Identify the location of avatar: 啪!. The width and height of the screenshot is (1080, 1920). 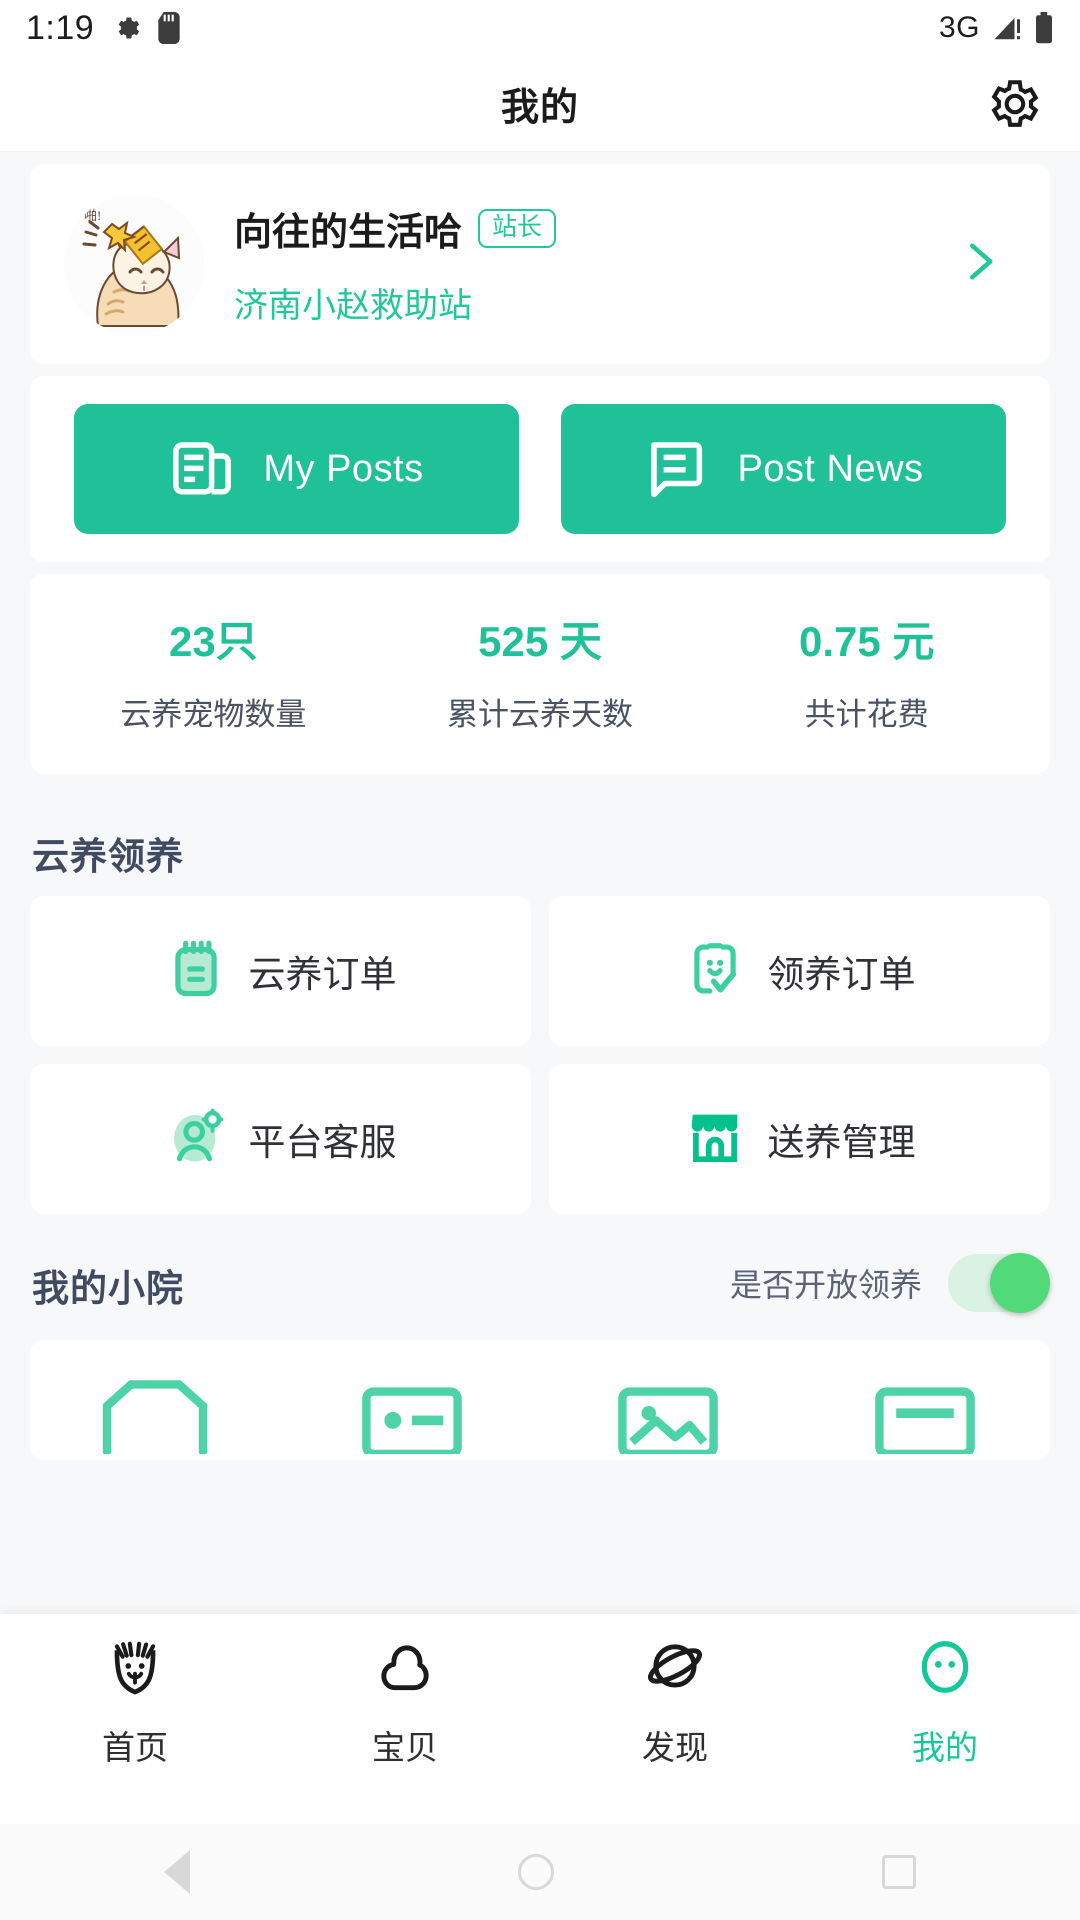
(134, 264).